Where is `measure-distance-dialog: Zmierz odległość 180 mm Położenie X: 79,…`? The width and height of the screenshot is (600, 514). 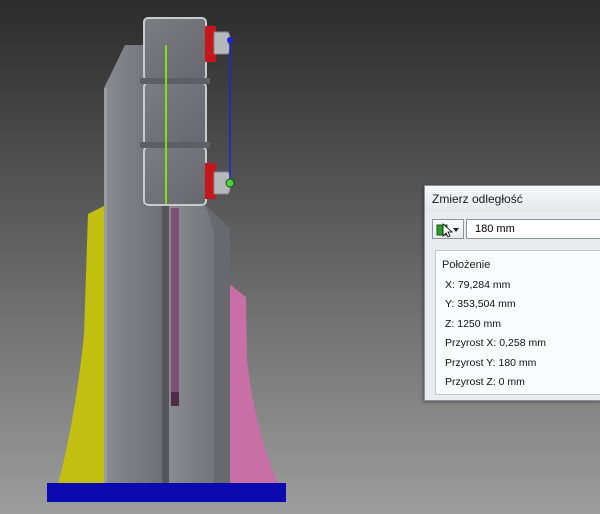 measure-distance-dialog: Zmierz odległość 180 mm Położenie X: 79,… is located at coordinates (512, 293).